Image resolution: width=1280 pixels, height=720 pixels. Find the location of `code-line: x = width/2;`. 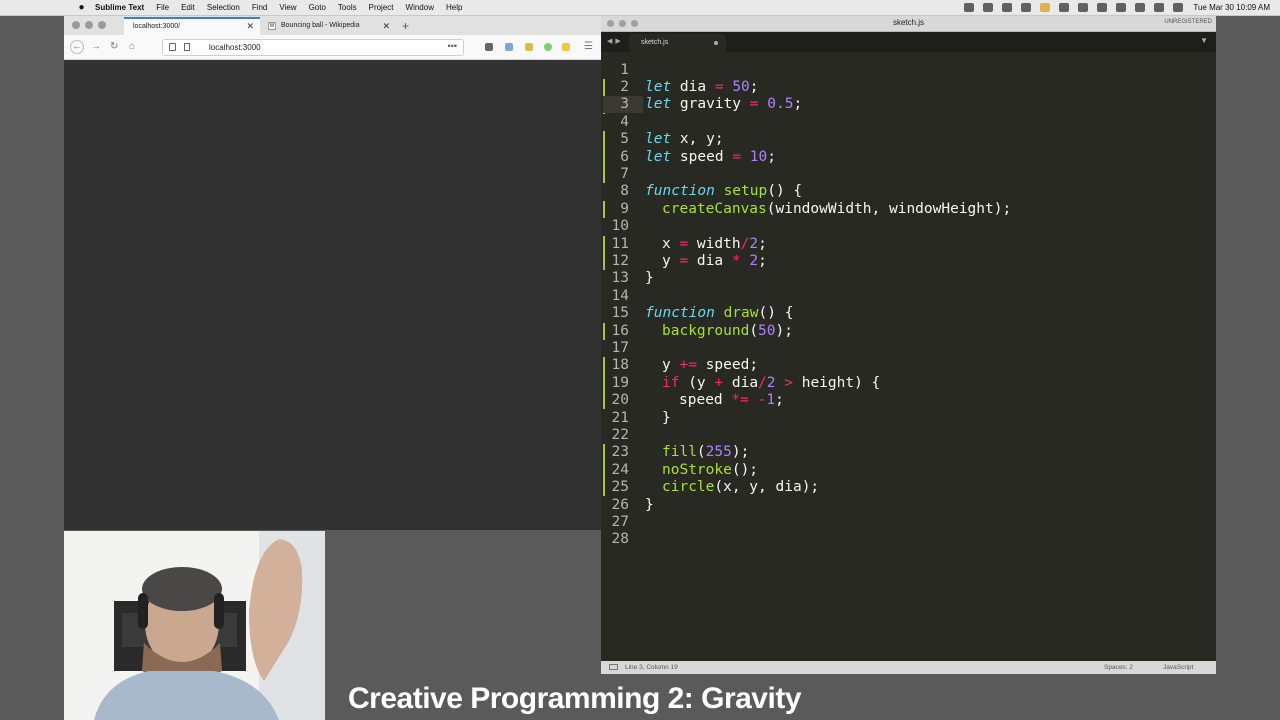

code-line: x = width/2; is located at coordinates (714, 244).